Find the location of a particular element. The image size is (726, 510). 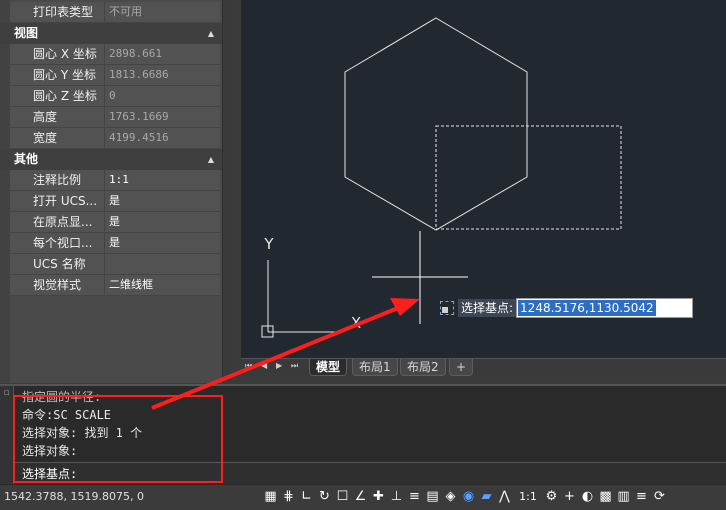

otrack-icon: ∠ is located at coordinates (360, 497).